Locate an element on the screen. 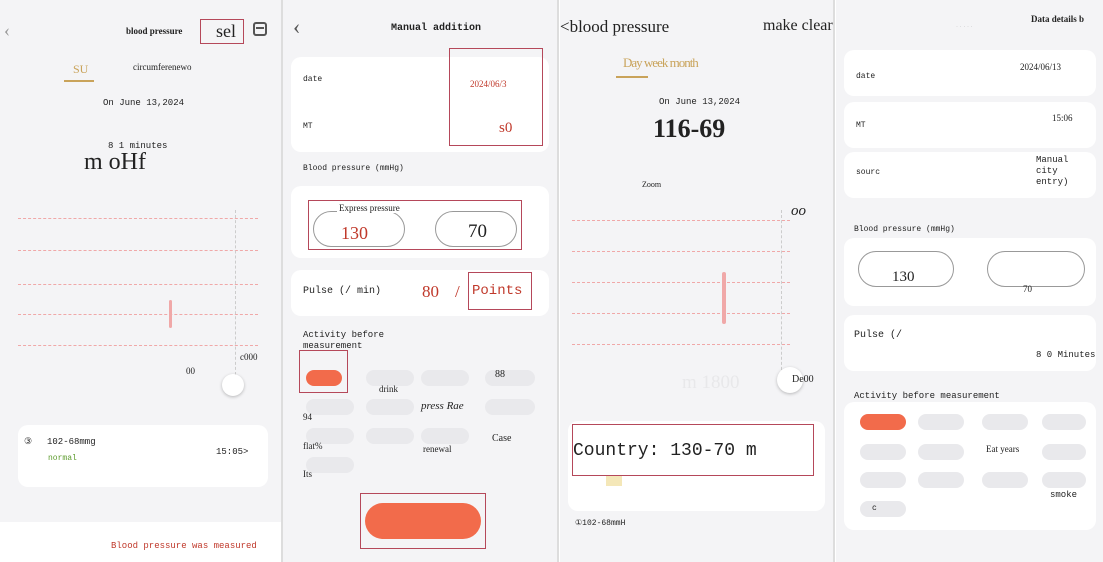 The height and width of the screenshot is (562, 1103). smoke-label: smoke is located at coordinates (1064, 495).